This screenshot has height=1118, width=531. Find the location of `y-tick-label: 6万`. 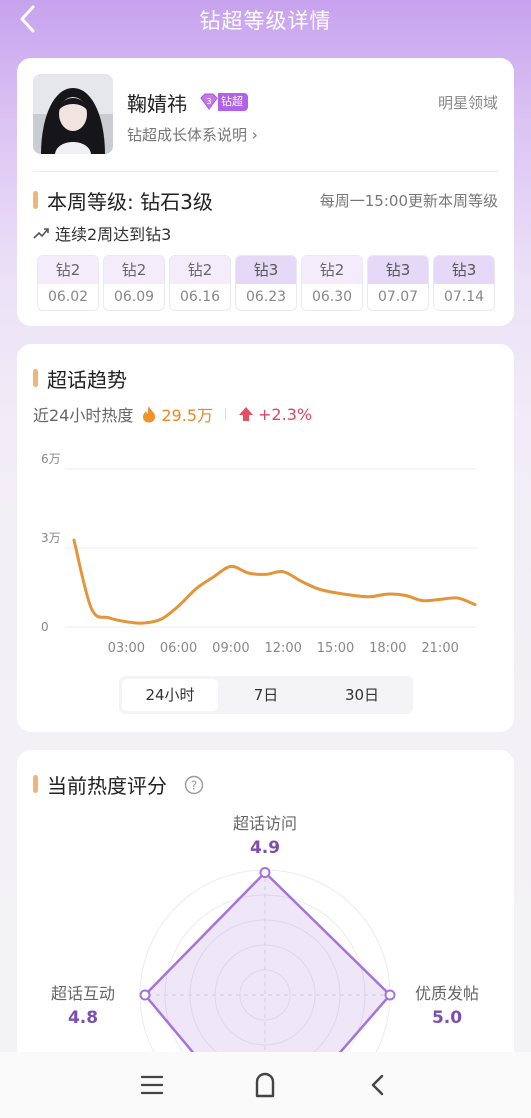

y-tick-label: 6万 is located at coordinates (51, 459).